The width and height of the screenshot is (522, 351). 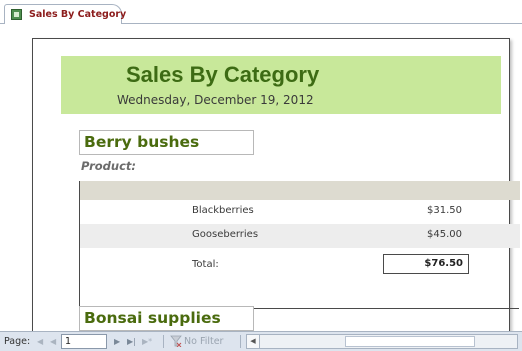 I want to click on scroll-thumb, so click(x=410, y=341).